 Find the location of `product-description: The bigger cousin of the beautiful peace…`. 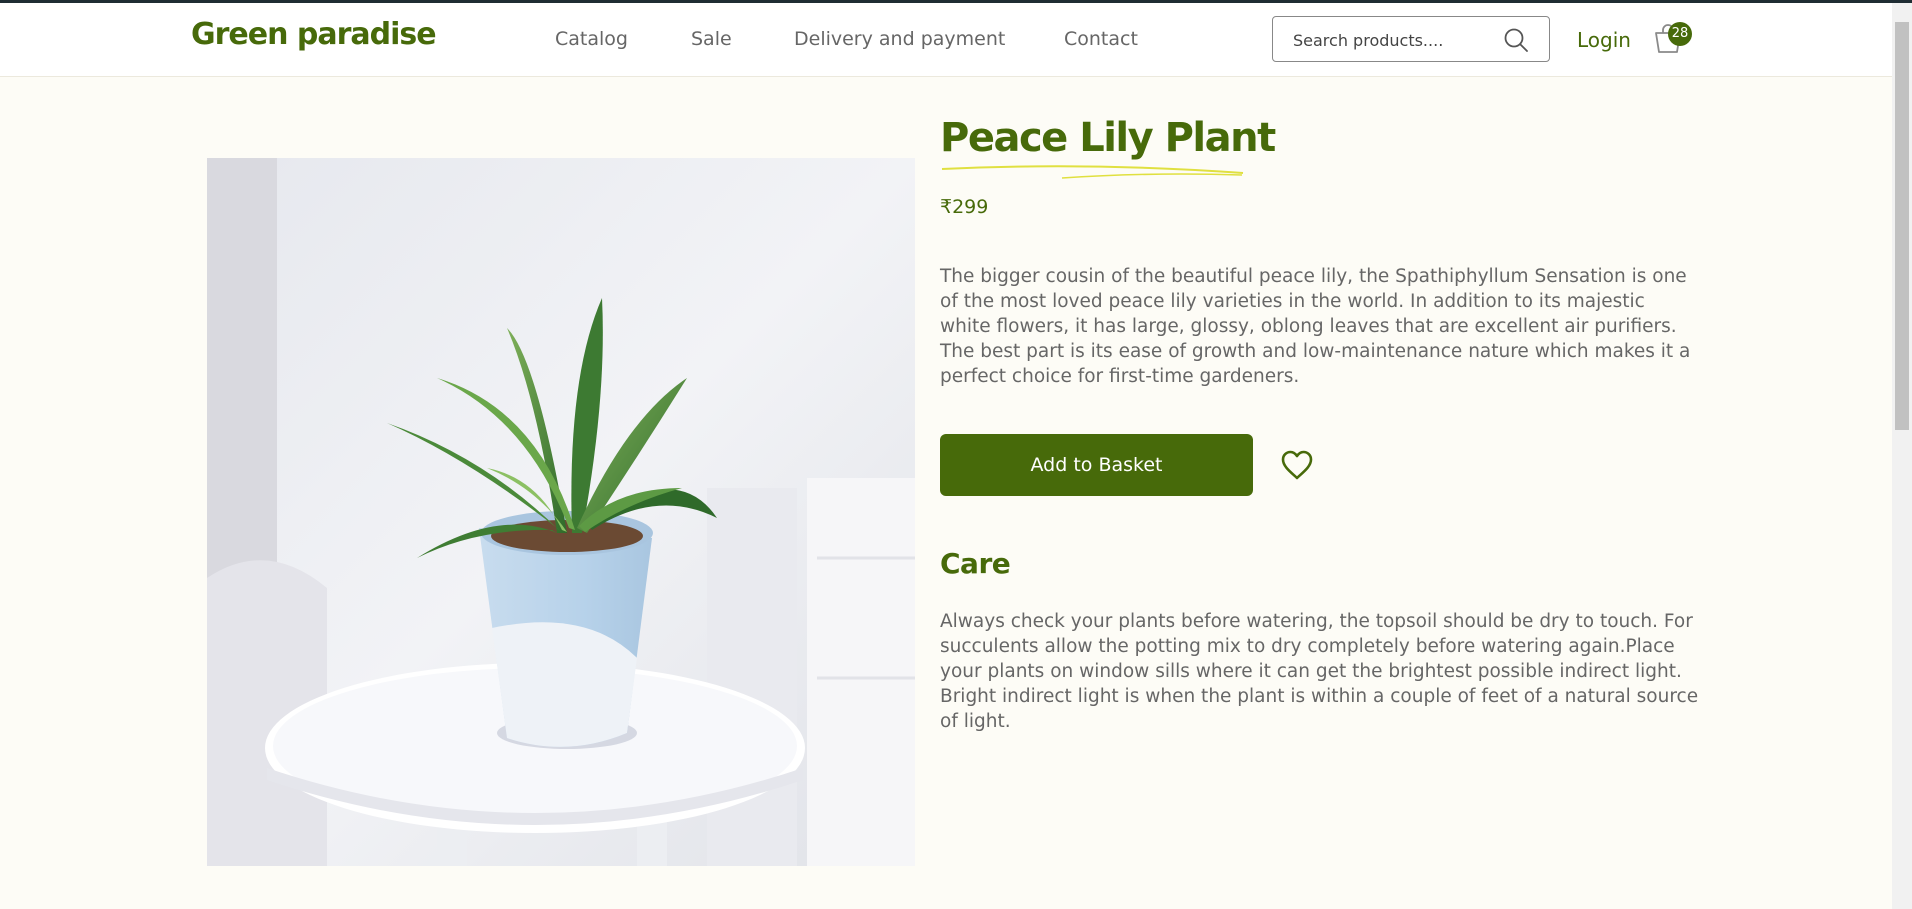

product-description: The bigger cousin of the beautiful peace… is located at coordinates (1315, 326).